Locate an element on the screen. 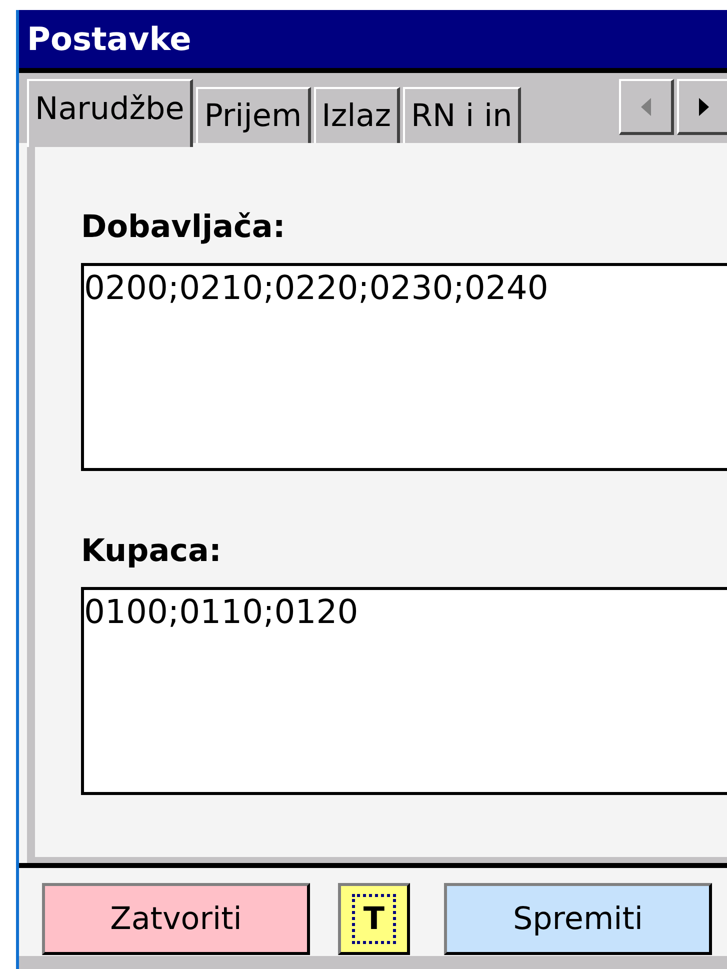 The image size is (727, 969). window-title: Postavke is located at coordinates (109, 39).